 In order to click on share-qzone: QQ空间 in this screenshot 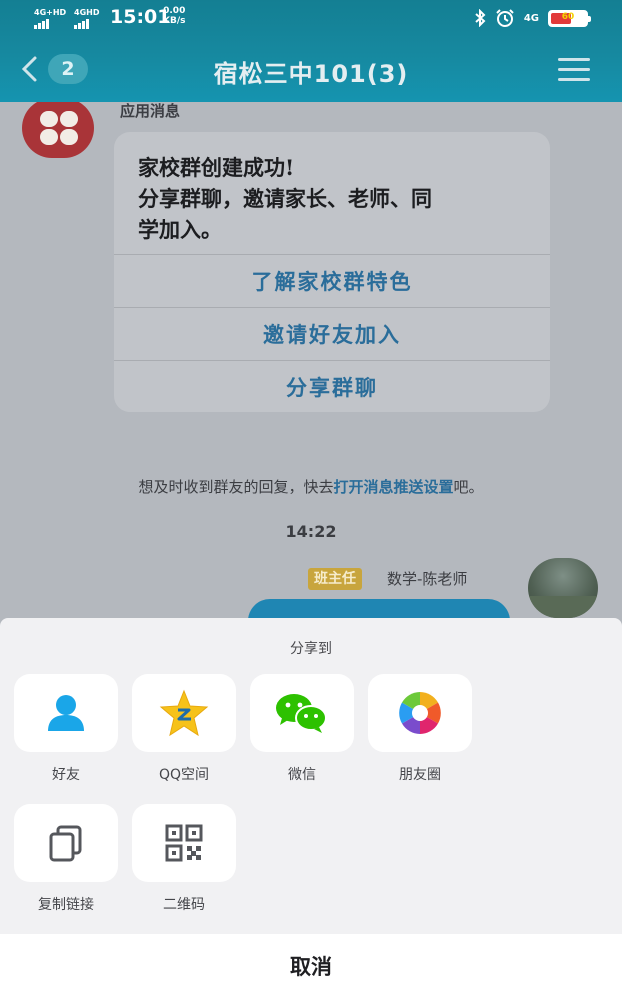, I will do `click(184, 729)`.